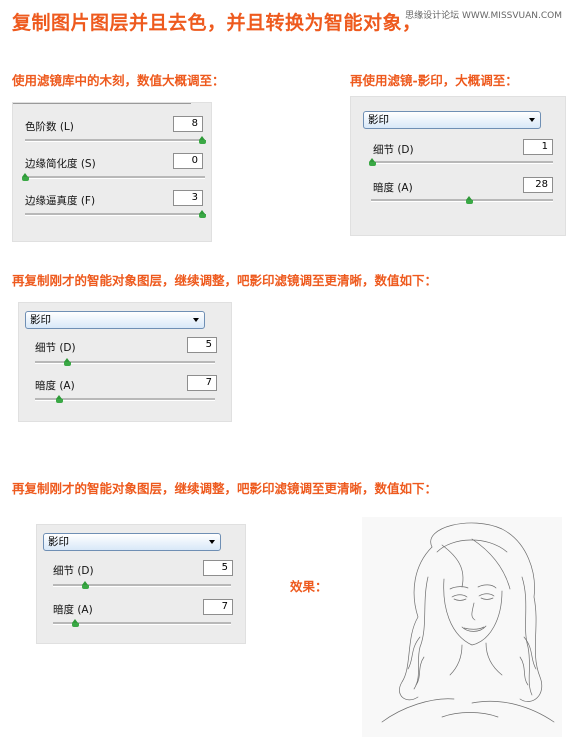  Describe the element at coordinates (225, 280) in the screenshot. I see `section3-heading: 再复制刚才的智能对象图层，继续调整，吧影印滤镜调至更清晰，数值如下：` at that location.